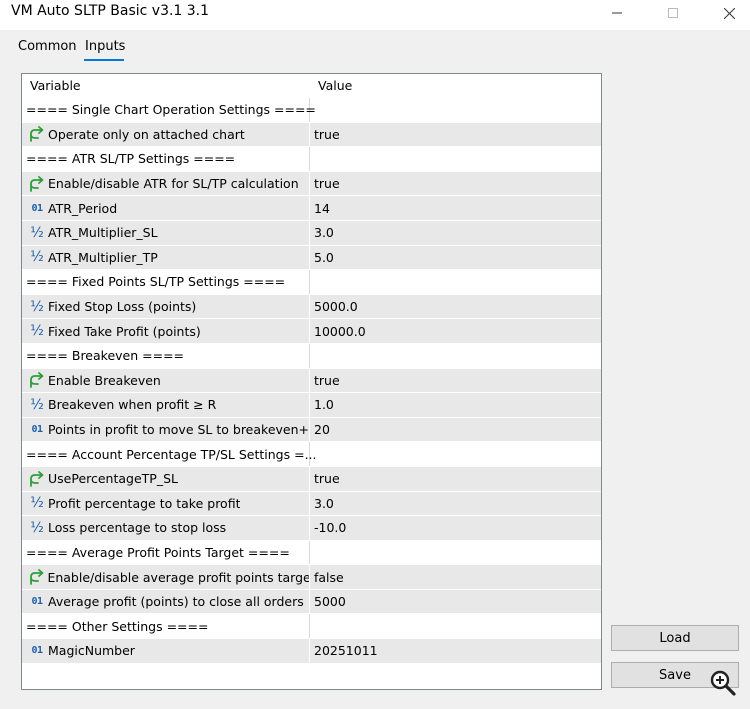  I want to click on variable-label: Operate only on attached chart, so click(146, 134).